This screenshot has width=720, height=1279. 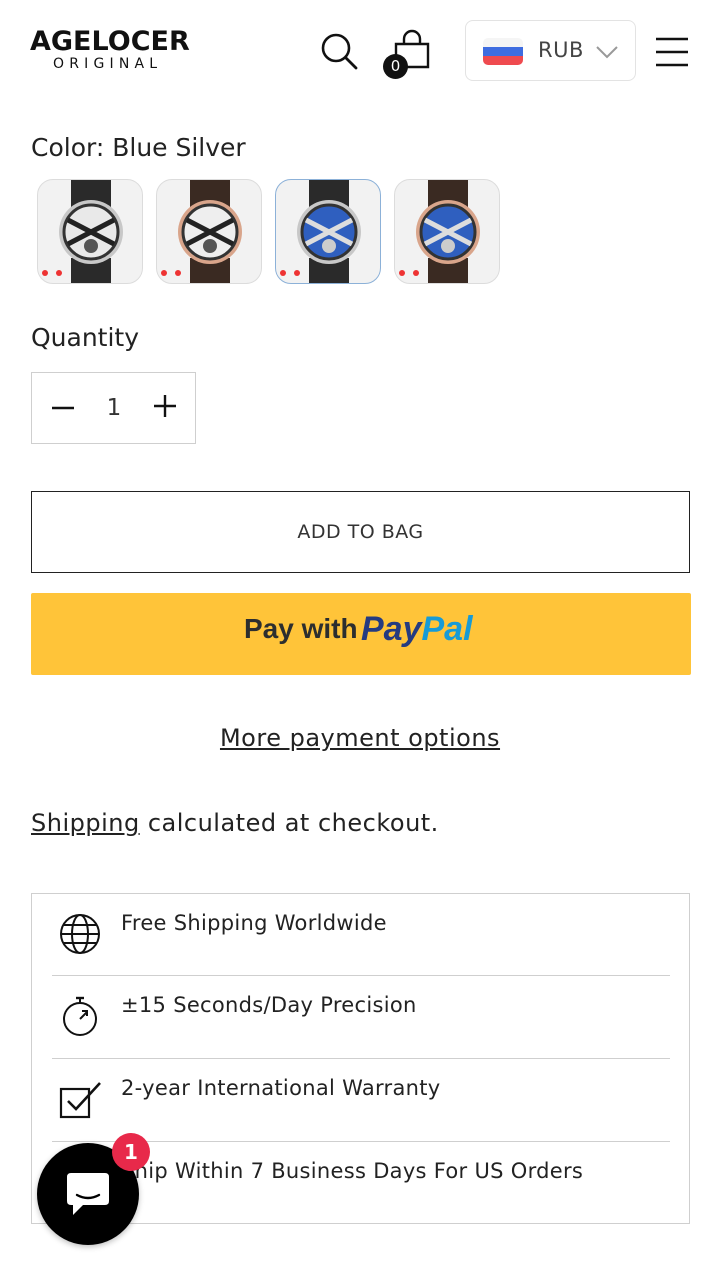 I want to click on paypal-logo-part-2: Pal, so click(x=447, y=629).